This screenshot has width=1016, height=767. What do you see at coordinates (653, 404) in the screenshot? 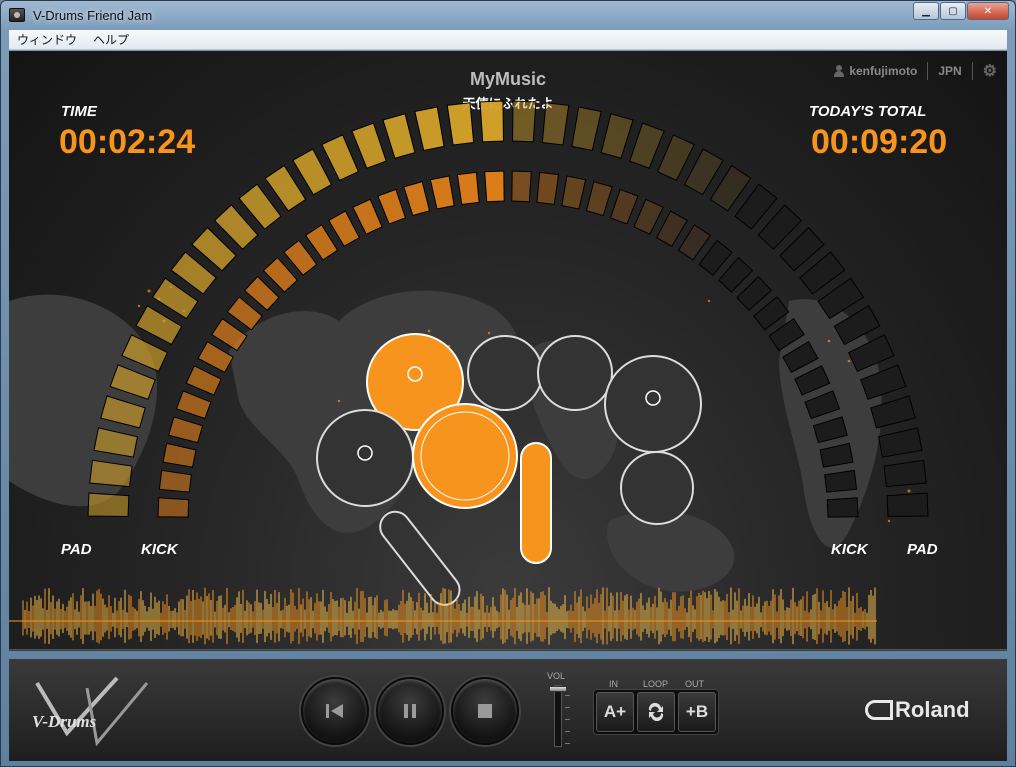
I see `ride-cymbal` at bounding box center [653, 404].